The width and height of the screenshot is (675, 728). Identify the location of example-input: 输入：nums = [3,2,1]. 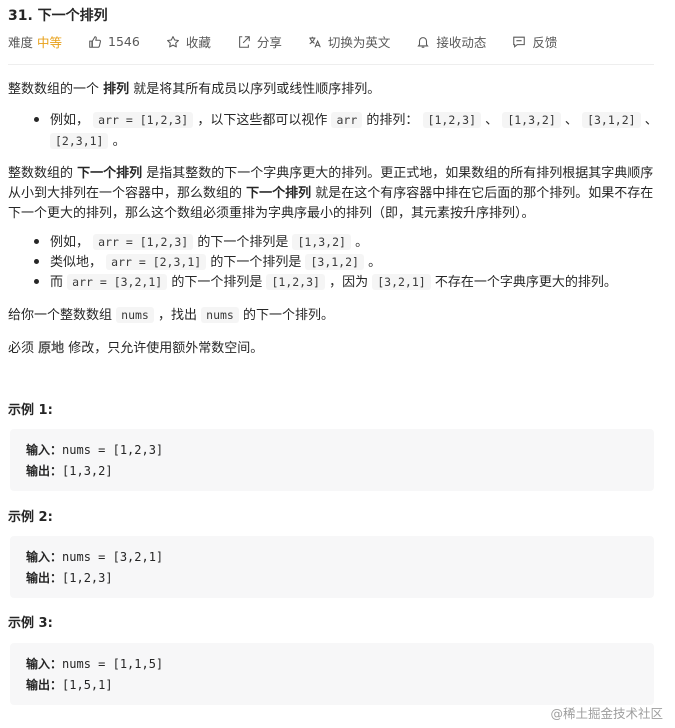
(94, 556).